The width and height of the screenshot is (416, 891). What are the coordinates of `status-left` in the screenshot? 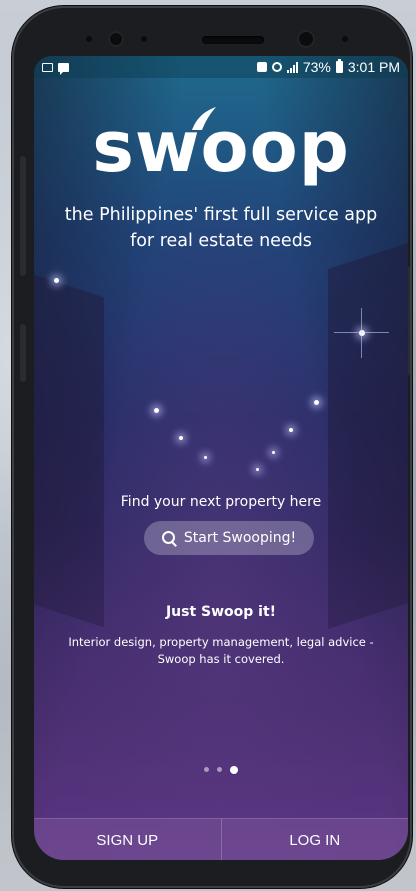 It's located at (55, 68).